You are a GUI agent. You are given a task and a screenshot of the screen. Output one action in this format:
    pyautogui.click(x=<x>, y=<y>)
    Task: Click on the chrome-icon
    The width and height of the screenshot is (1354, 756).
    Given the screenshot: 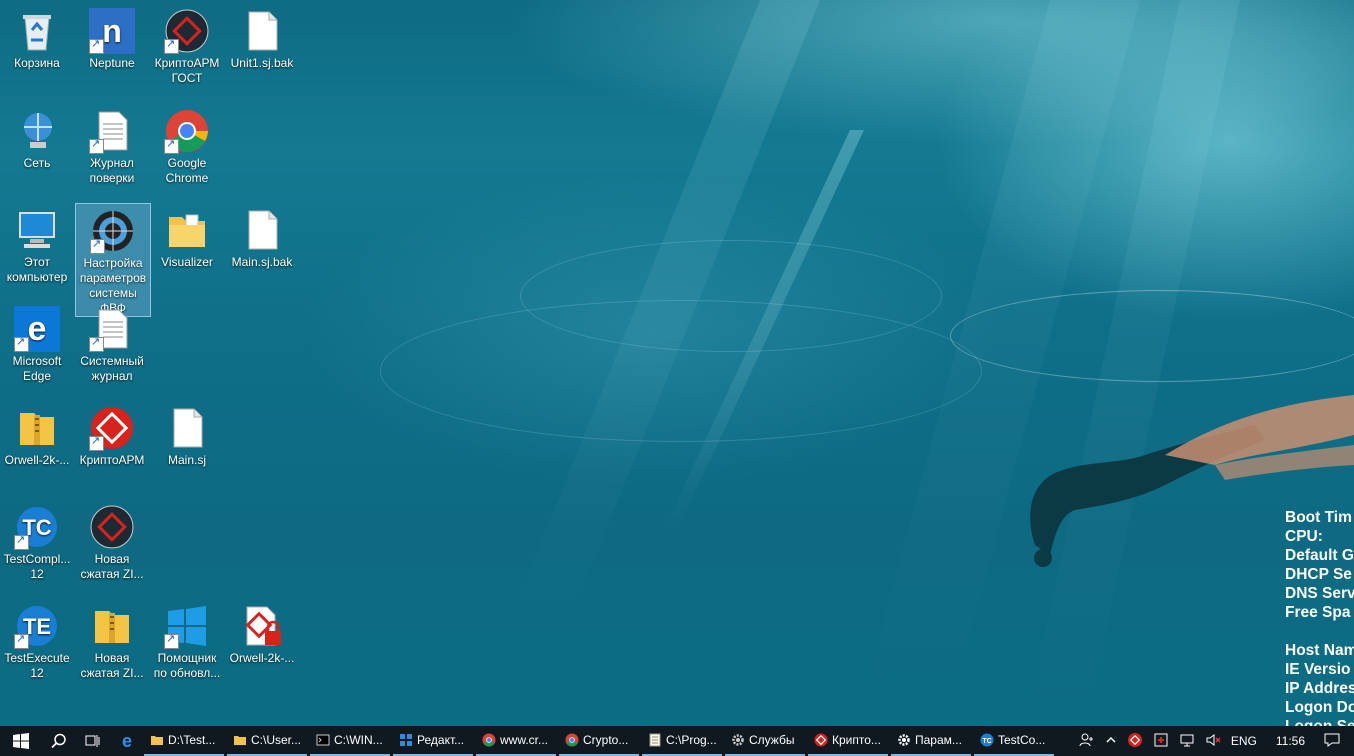 What is the action you would take?
    pyautogui.click(x=489, y=740)
    